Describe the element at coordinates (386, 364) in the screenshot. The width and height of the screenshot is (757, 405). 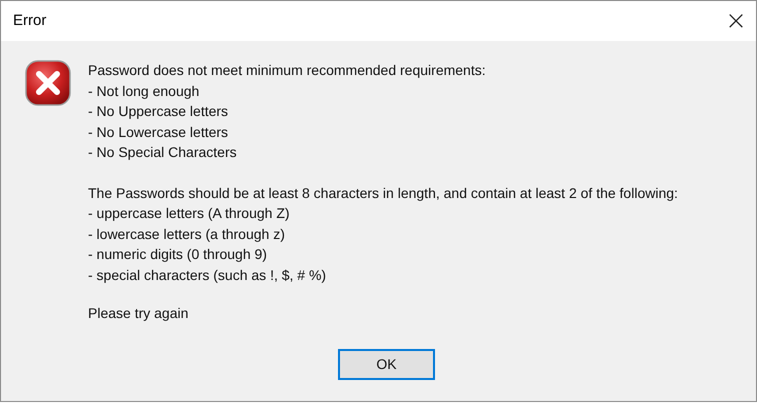
I see `ok-button: OK` at that location.